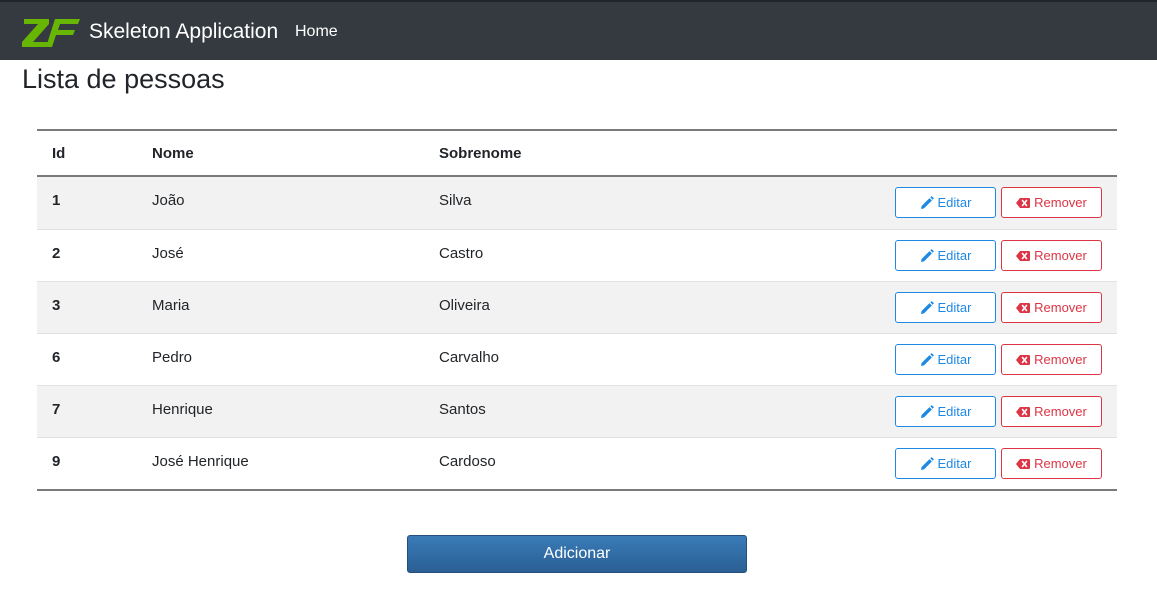 The image size is (1157, 602). What do you see at coordinates (123, 79) in the screenshot?
I see `page-title: Lista de pessoas` at bounding box center [123, 79].